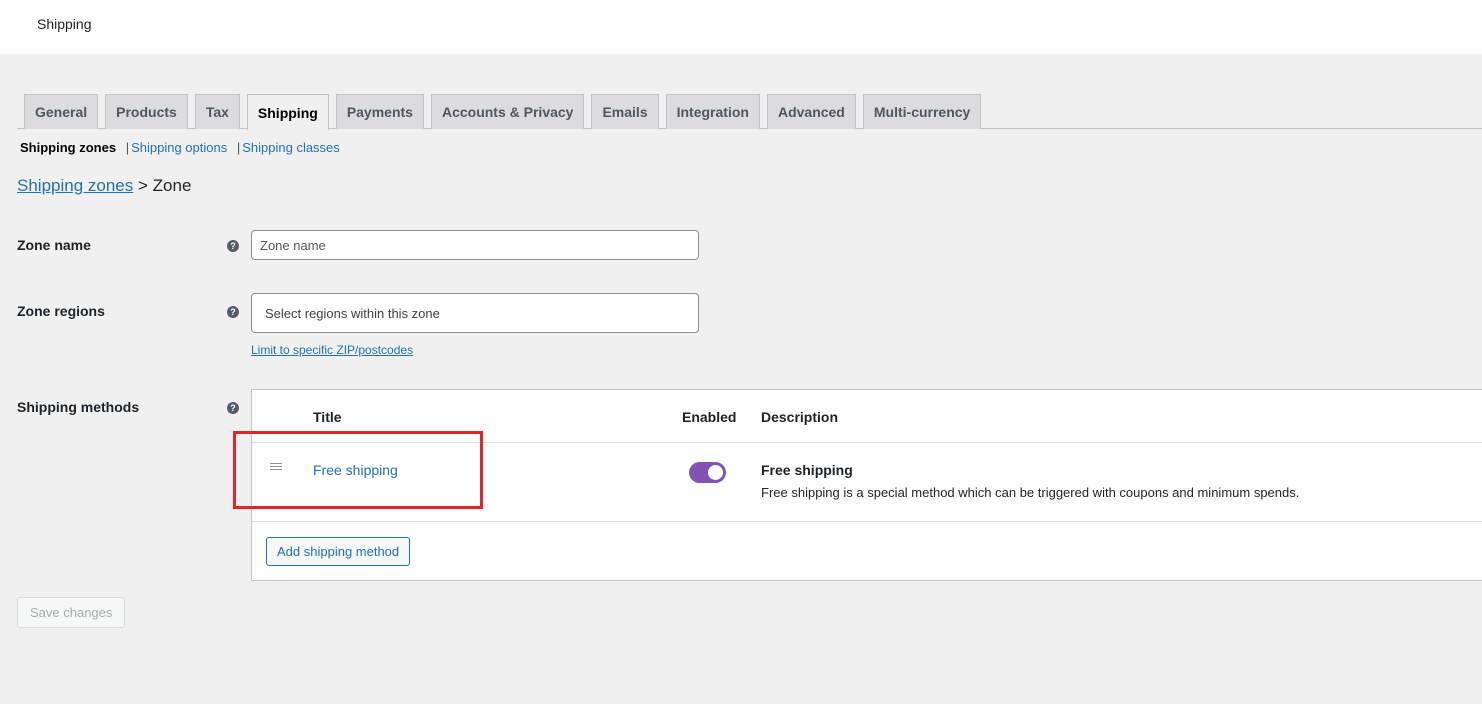 The height and width of the screenshot is (704, 1482). I want to click on subnav-shipping-options: Shipping options, so click(179, 147).